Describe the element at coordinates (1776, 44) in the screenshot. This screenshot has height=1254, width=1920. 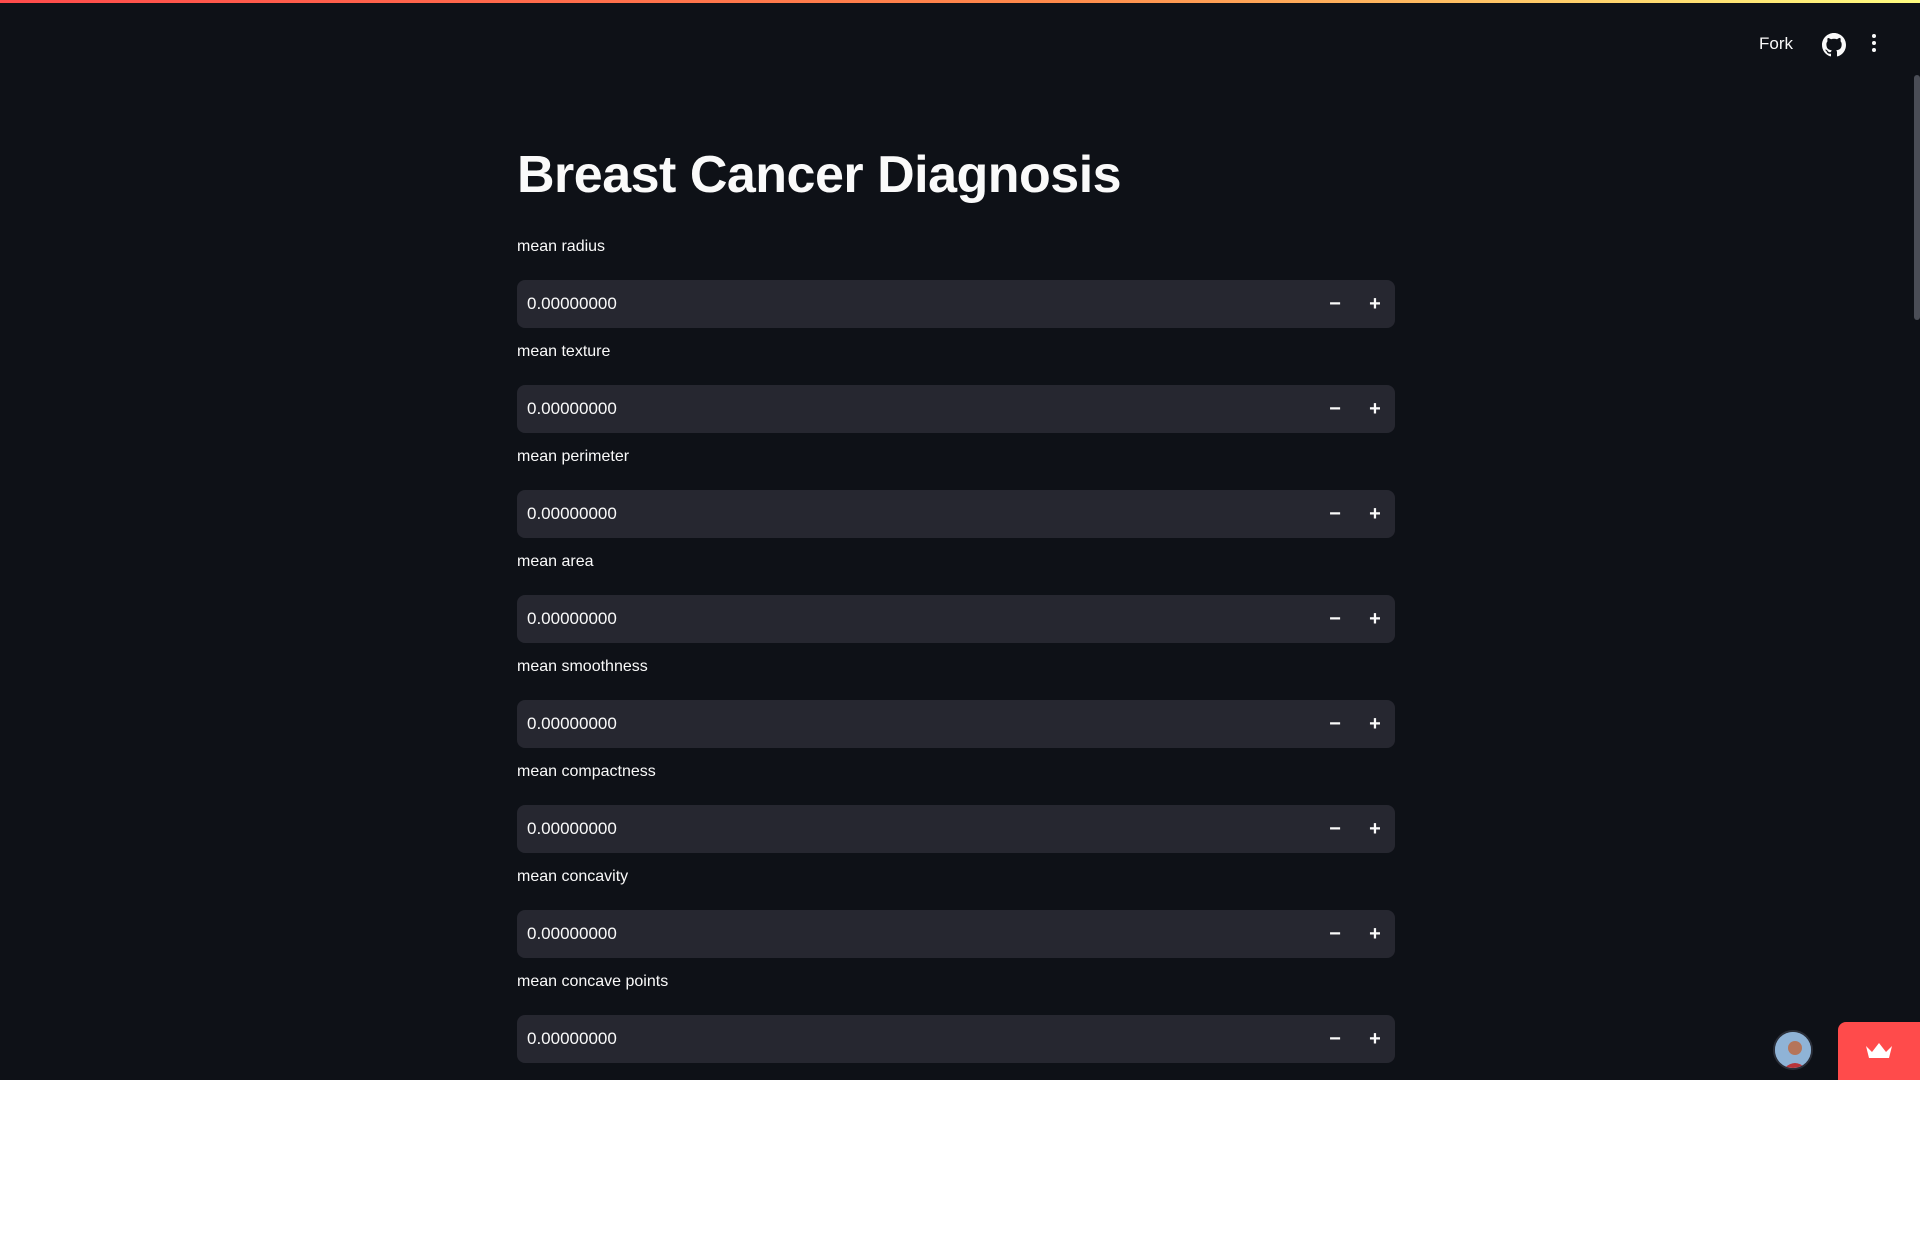
I see `fork-button: Fork` at that location.